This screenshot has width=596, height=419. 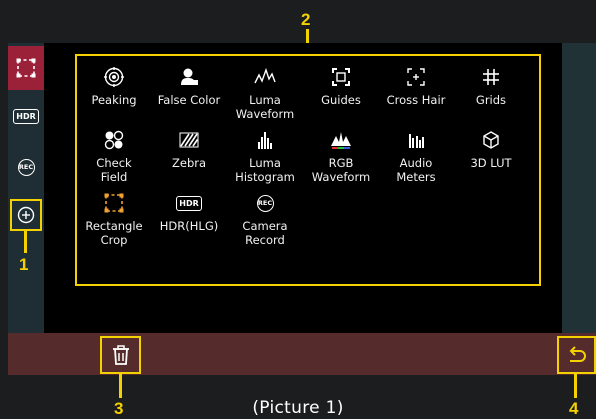 I want to click on rectangle-crop-sidebar-button, so click(x=26, y=68).